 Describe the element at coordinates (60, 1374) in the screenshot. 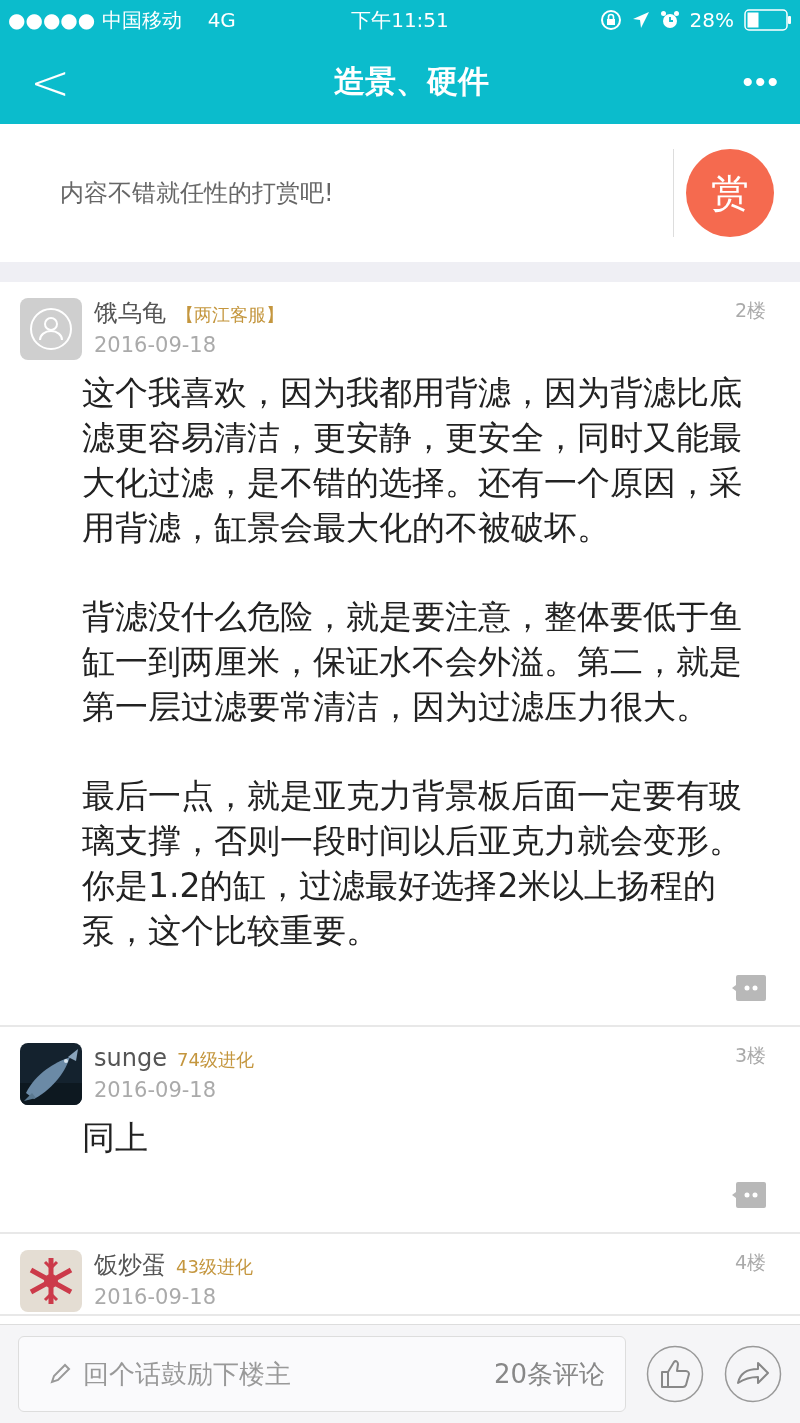

I see `pencil-icon` at that location.